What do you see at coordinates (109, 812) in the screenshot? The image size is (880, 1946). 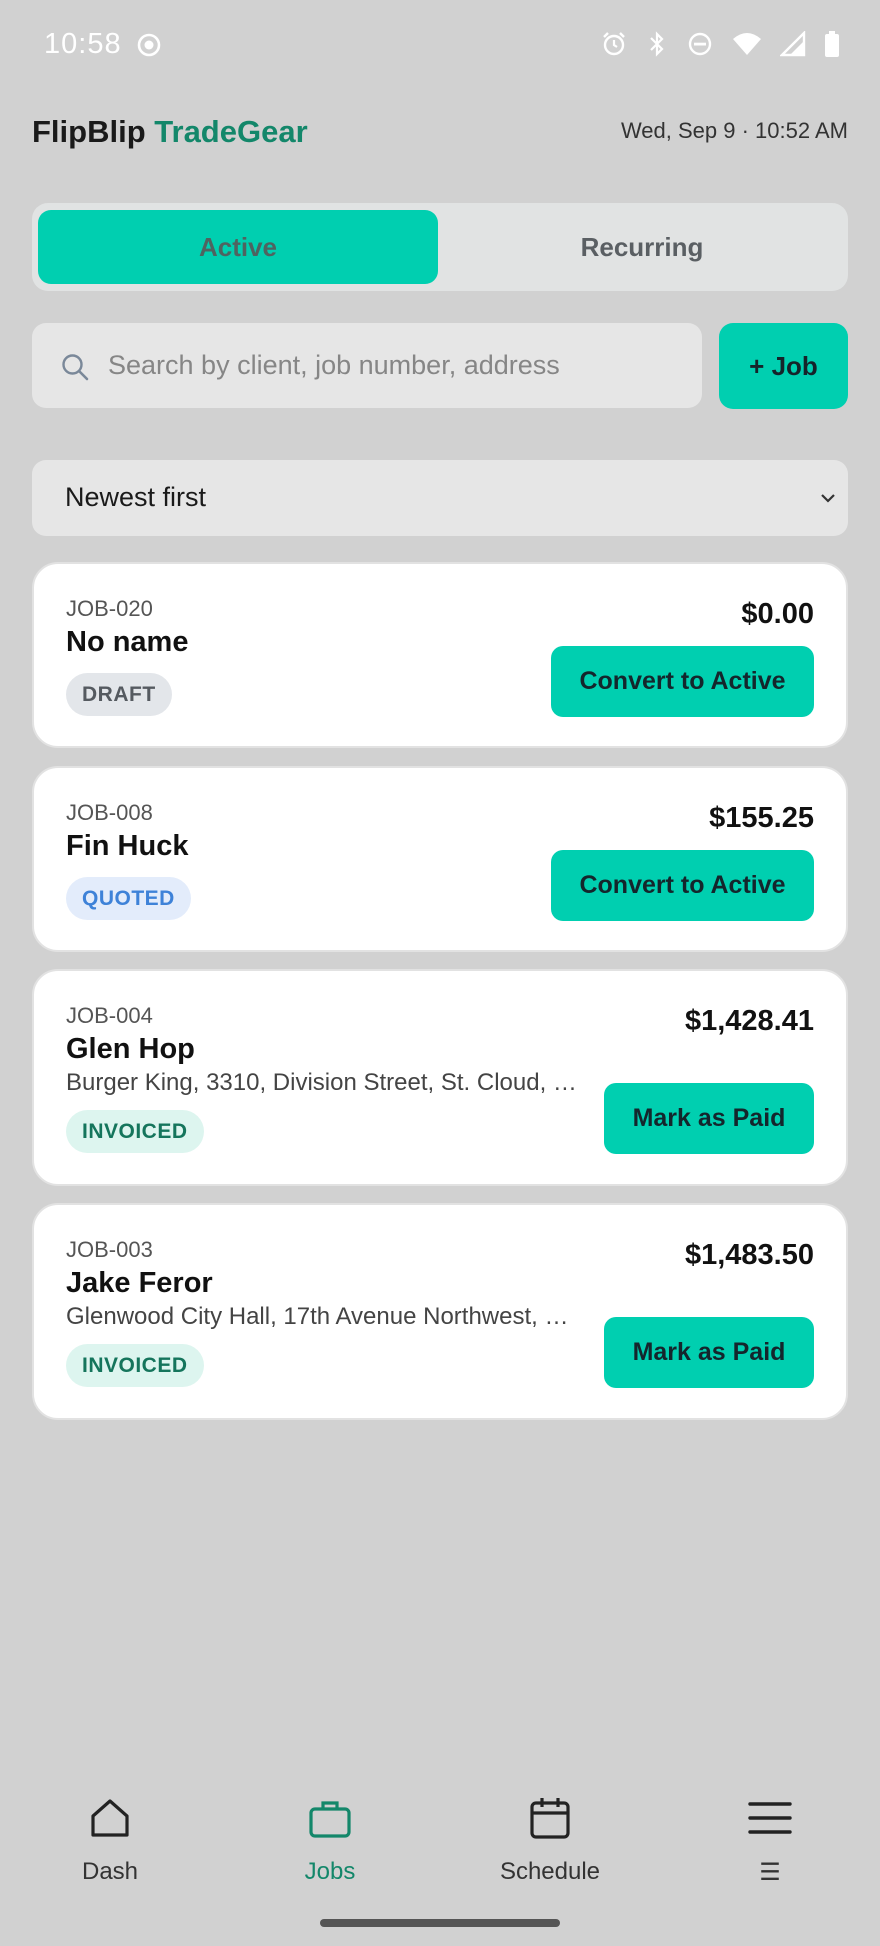 I see `job-number: JOB-008` at bounding box center [109, 812].